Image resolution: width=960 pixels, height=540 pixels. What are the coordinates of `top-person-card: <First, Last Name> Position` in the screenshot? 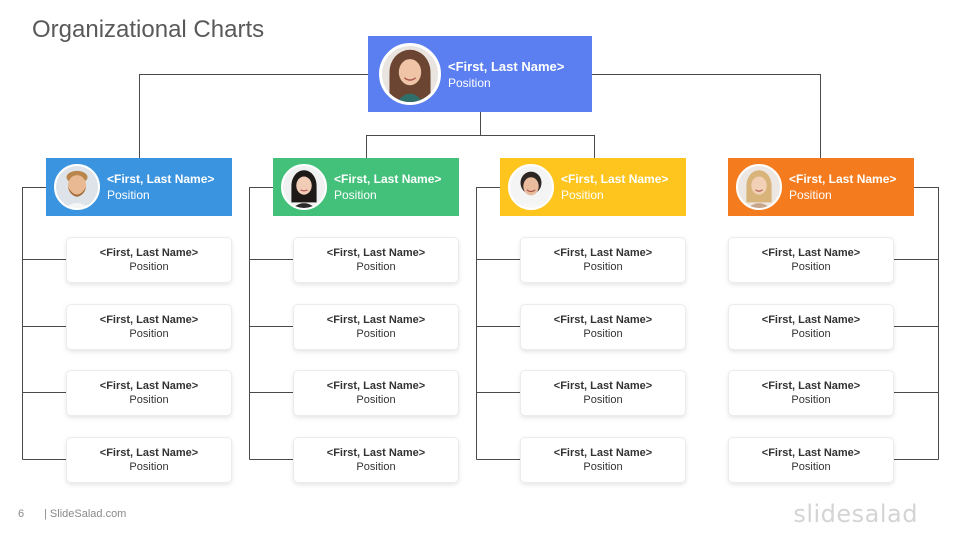 It's located at (480, 74).